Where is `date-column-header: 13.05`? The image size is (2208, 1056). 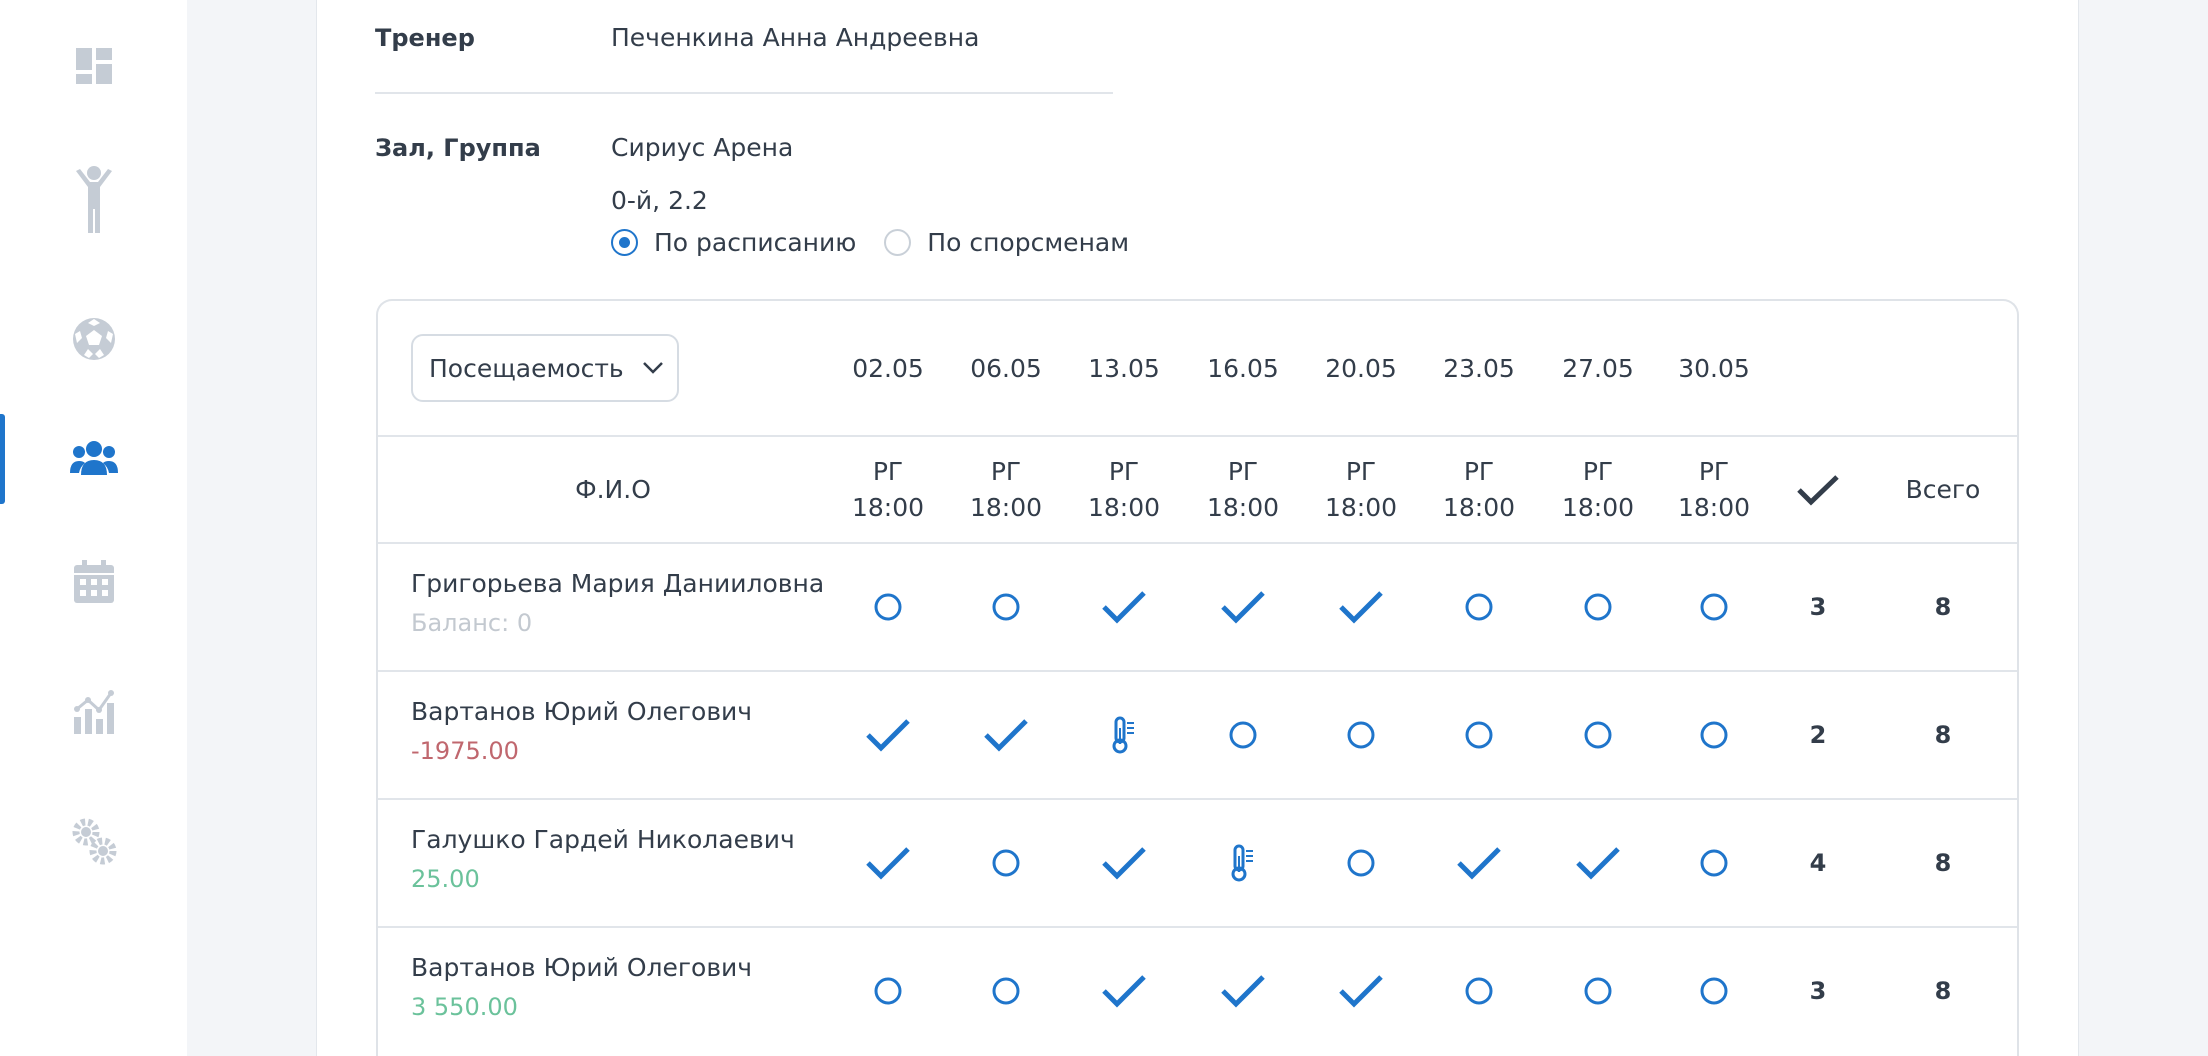 date-column-header: 13.05 is located at coordinates (1124, 368).